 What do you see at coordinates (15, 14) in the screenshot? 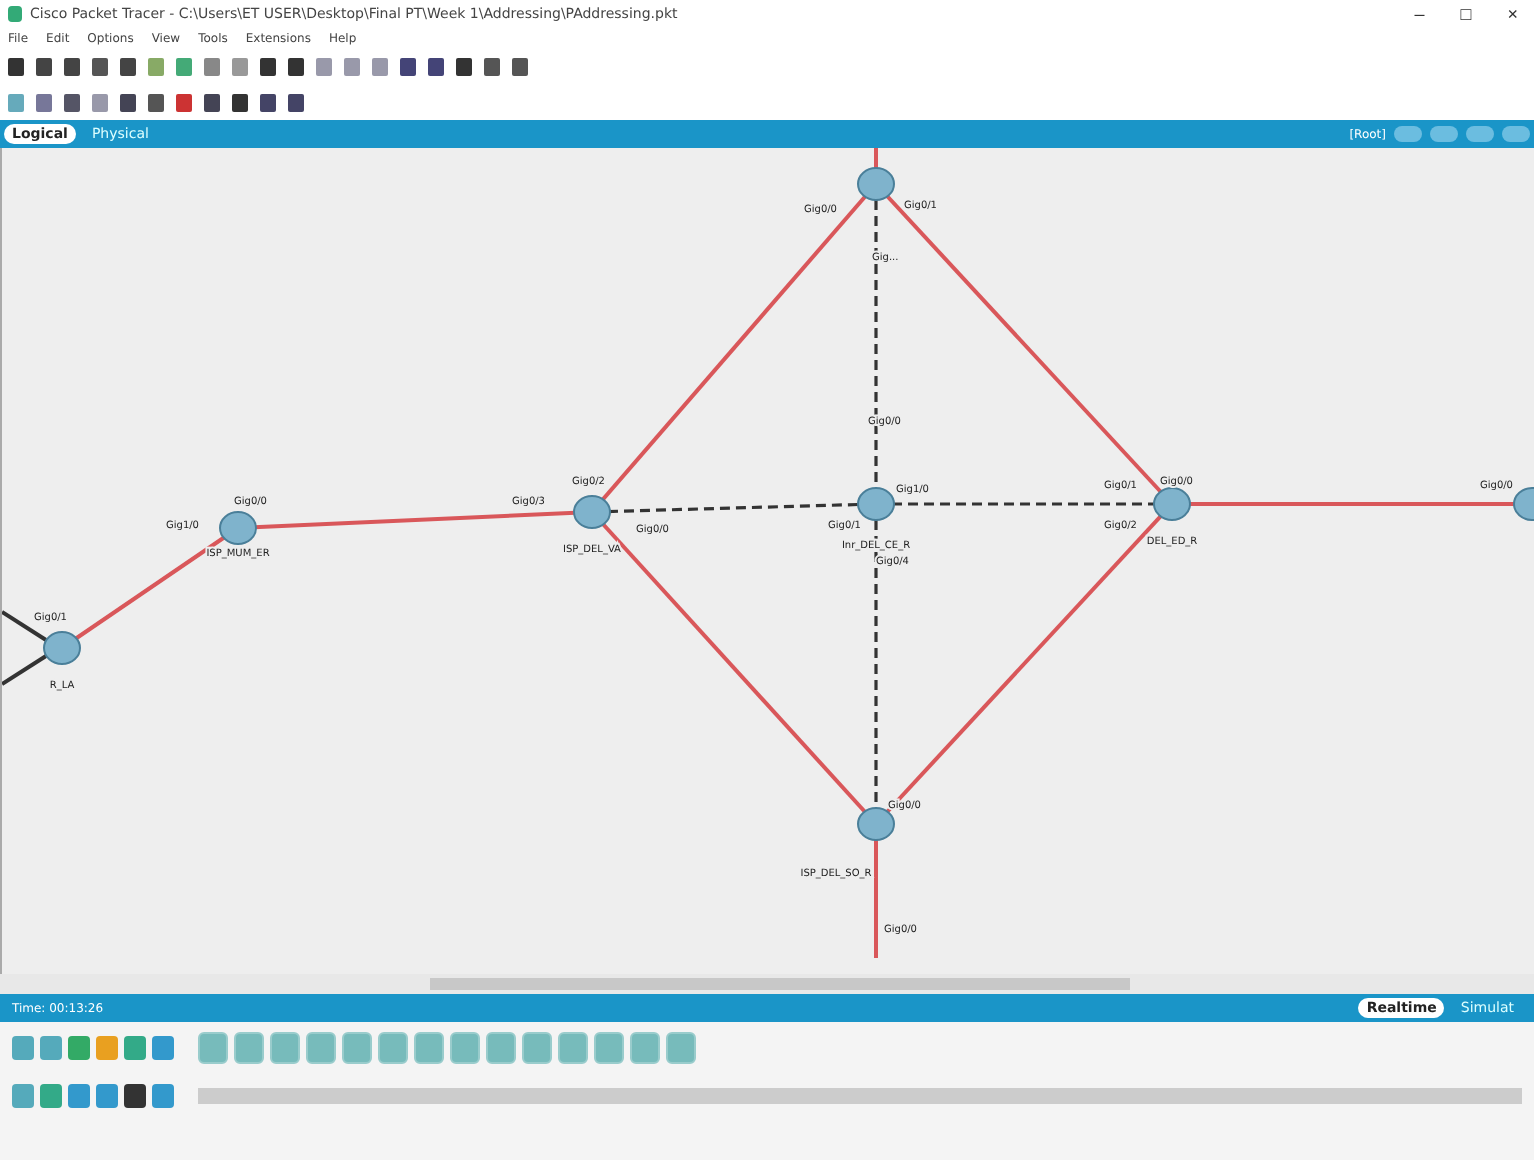
I see `app-icon` at bounding box center [15, 14].